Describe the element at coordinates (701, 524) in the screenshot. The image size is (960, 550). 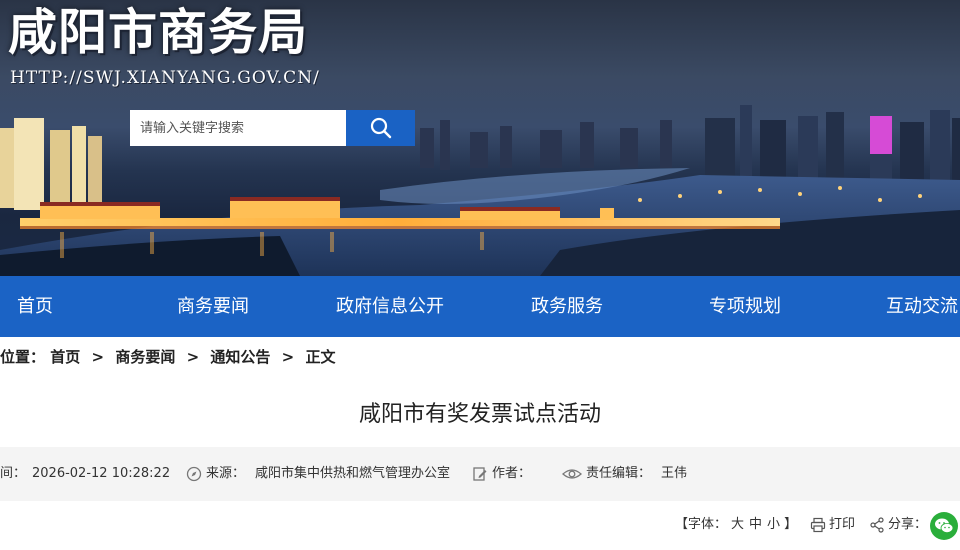
I see `font-size-prefix: 【字体：` at that location.